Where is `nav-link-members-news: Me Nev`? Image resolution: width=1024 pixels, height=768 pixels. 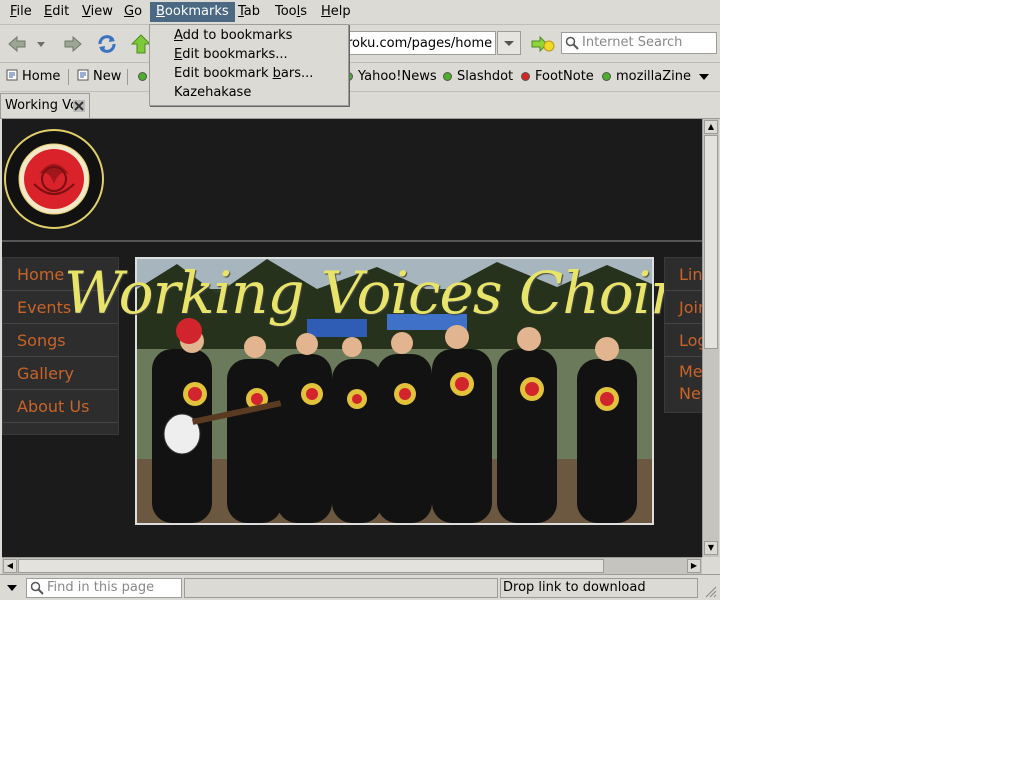
nav-link-members-news: Me Nev is located at coordinates (683, 384).